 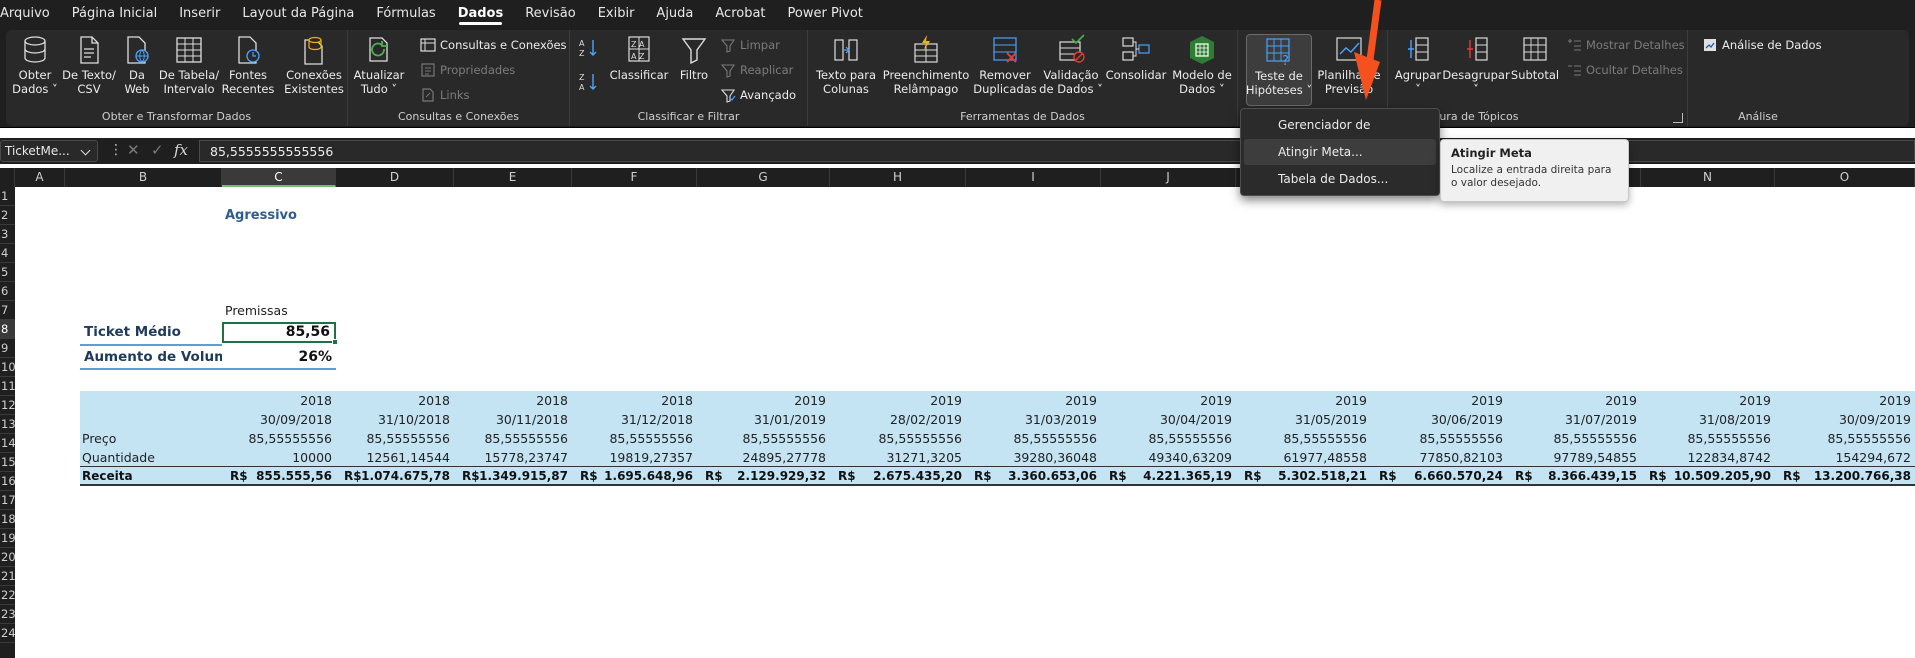 What do you see at coordinates (550, 14) in the screenshot?
I see `menu-revisao: Revisão` at bounding box center [550, 14].